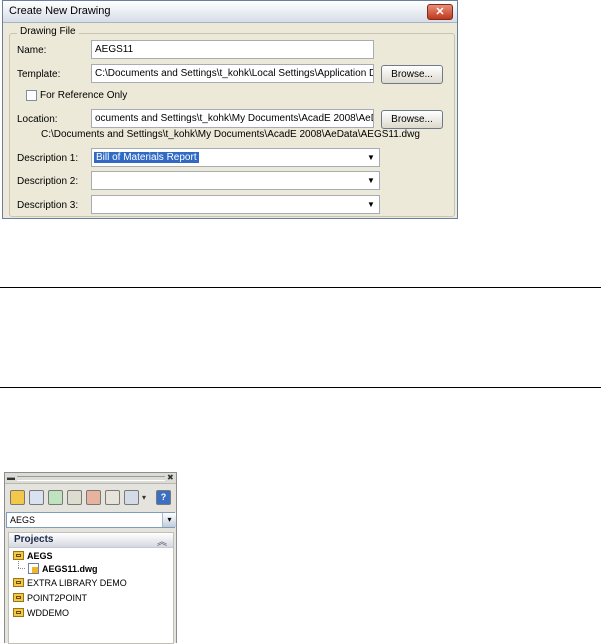  What do you see at coordinates (34, 539) in the screenshot?
I see `projects-title: Projects` at bounding box center [34, 539].